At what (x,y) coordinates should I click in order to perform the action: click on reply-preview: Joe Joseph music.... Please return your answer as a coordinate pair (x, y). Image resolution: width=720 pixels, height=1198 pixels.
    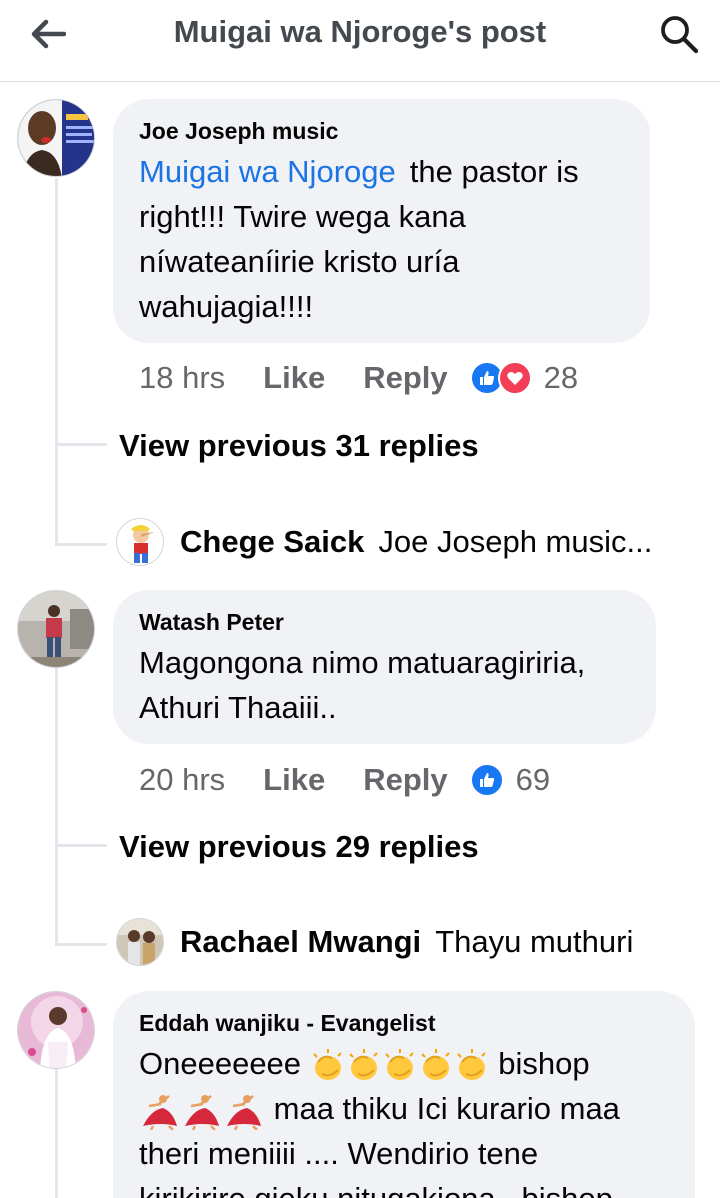
    Looking at the image, I should click on (515, 541).